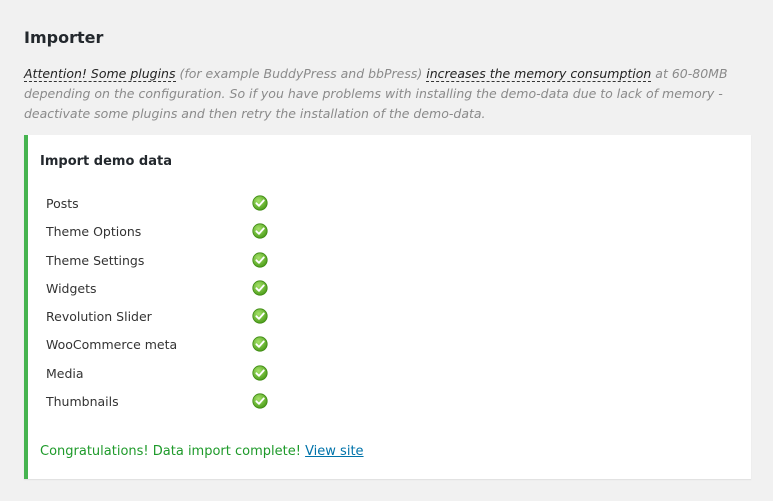 The height and width of the screenshot is (501, 773). What do you see at coordinates (100, 74) in the screenshot?
I see `notice-attention: Attention! Some plugins` at bounding box center [100, 74].